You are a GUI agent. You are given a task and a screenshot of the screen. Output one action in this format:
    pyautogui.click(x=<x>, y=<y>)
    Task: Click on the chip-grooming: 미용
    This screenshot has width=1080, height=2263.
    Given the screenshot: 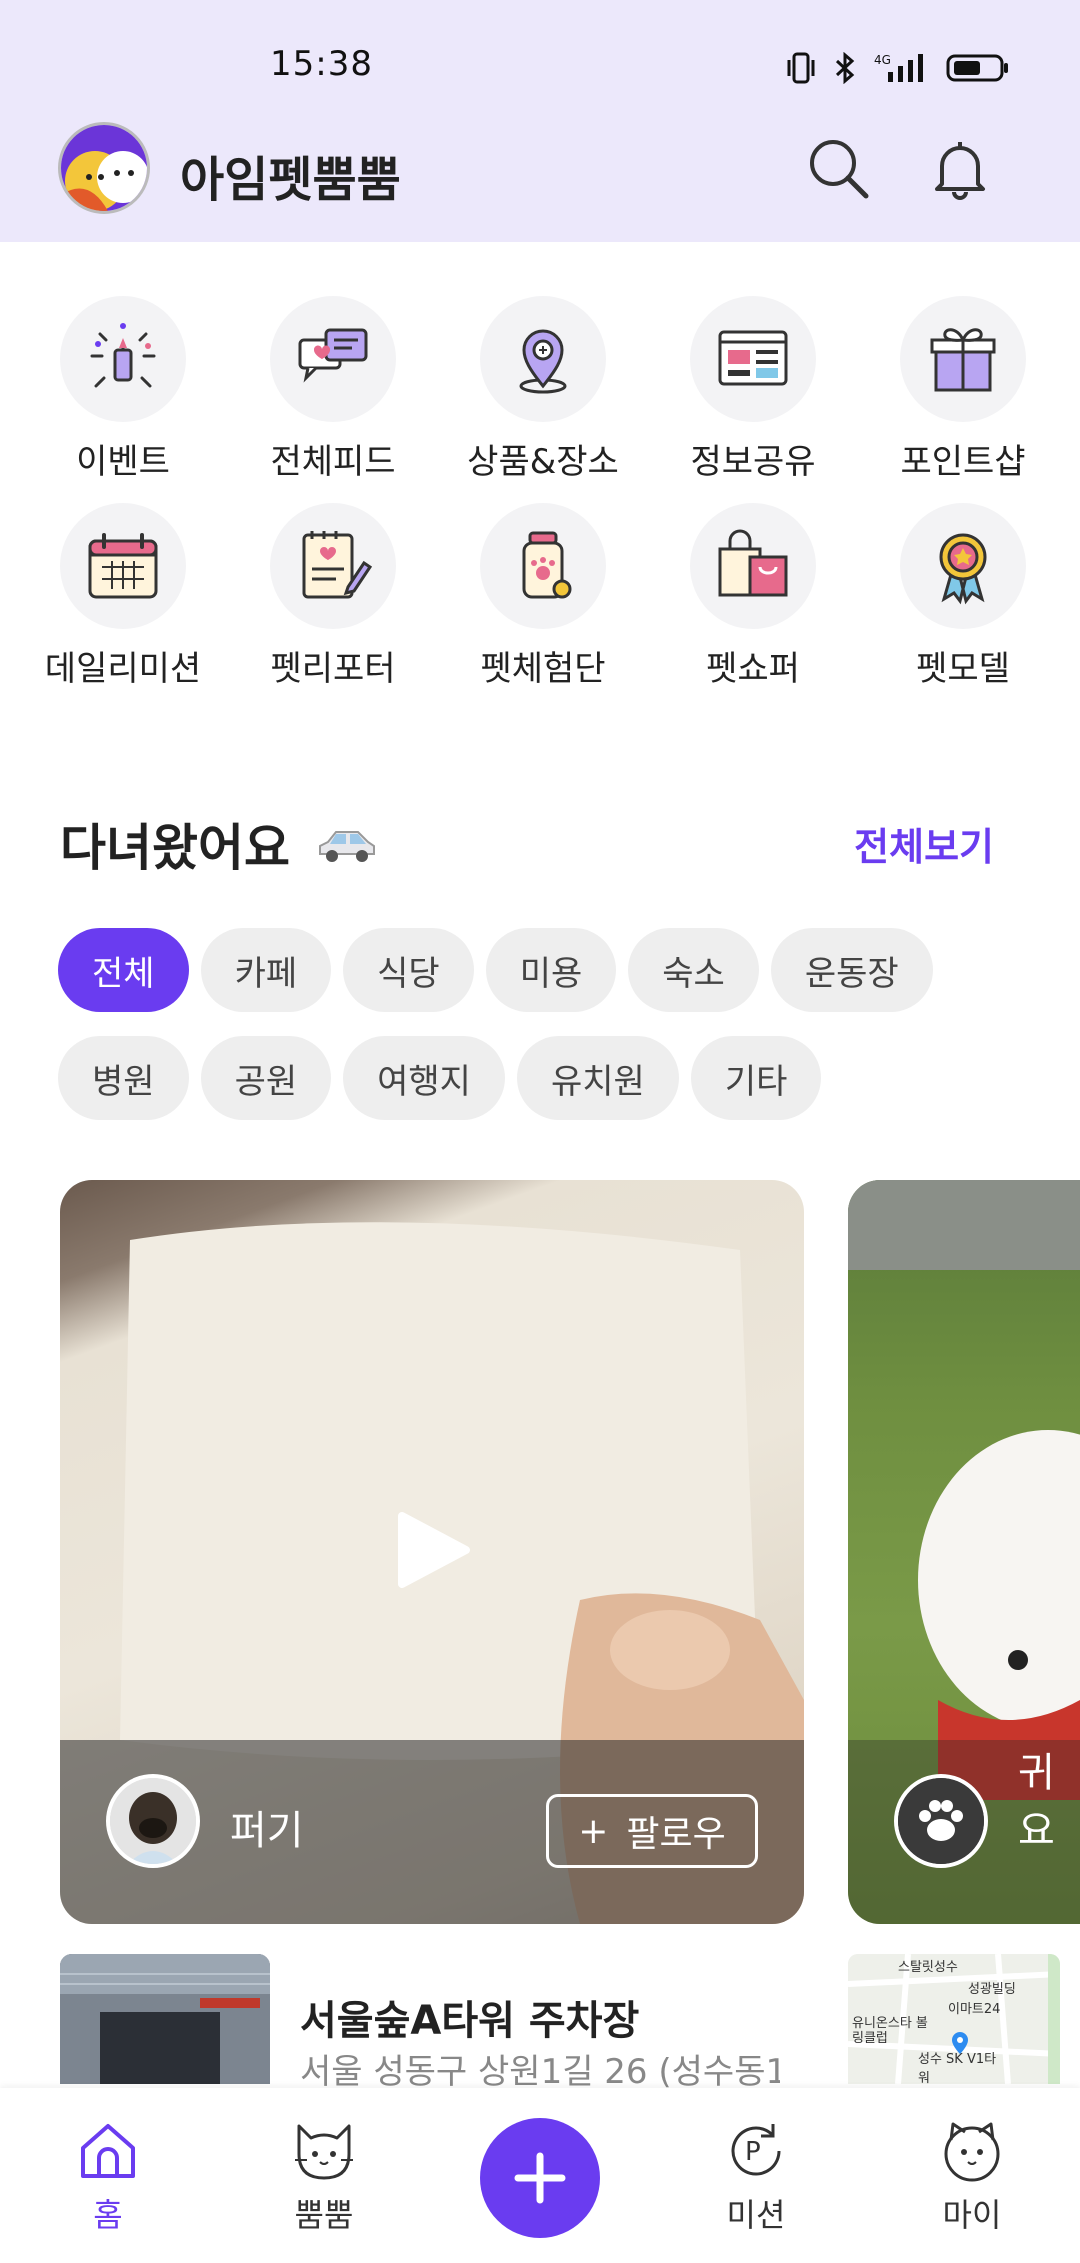 What is the action you would take?
    pyautogui.click(x=551, y=970)
    